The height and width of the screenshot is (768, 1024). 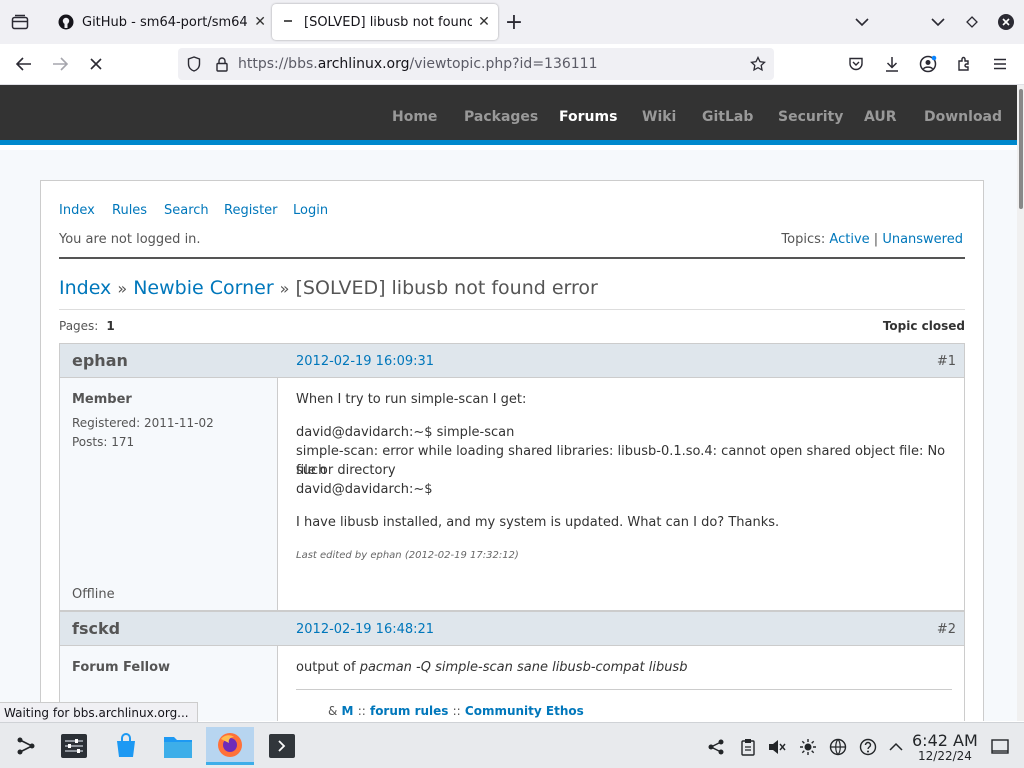 What do you see at coordinates (178, 746) in the screenshot?
I see `file-manager-icon` at bounding box center [178, 746].